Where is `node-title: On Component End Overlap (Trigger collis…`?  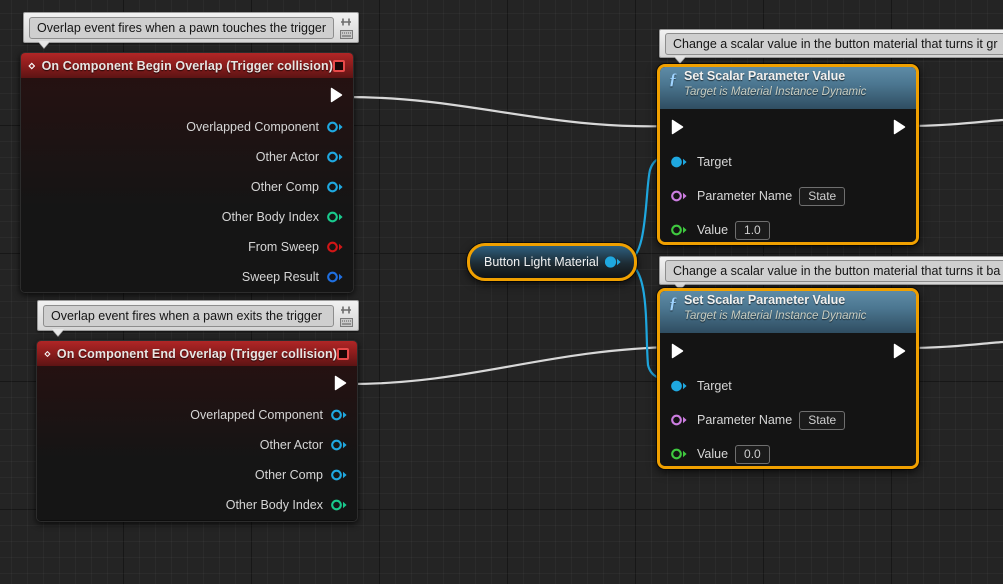
node-title: On Component End Overlap (Trigger collis… is located at coordinates (196, 353).